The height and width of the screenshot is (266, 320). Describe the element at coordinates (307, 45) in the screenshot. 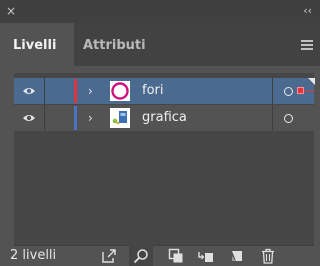

I see `hamburger-menu-icon` at that location.